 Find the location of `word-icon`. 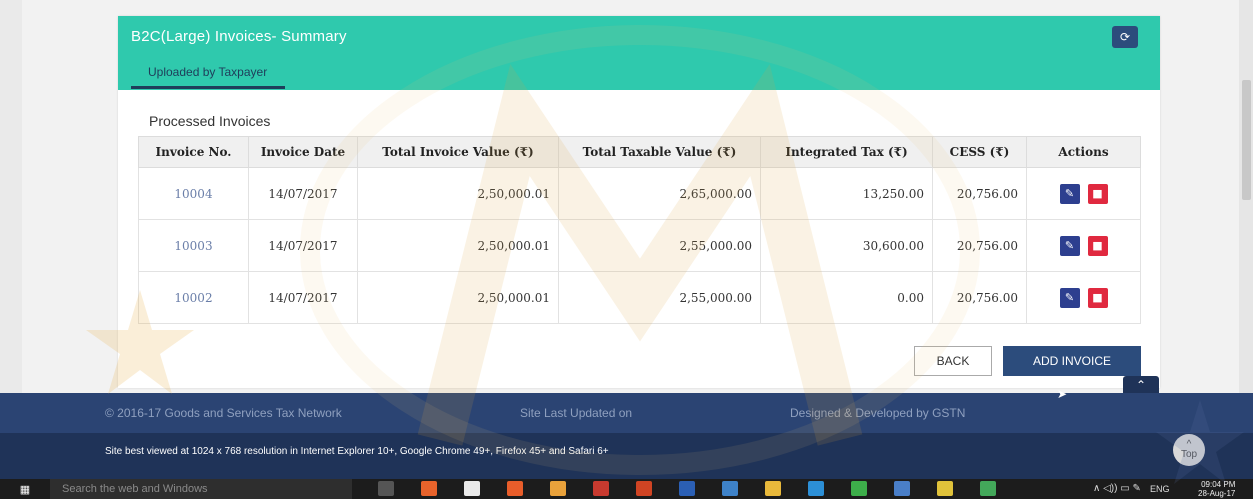

word-icon is located at coordinates (687, 488).